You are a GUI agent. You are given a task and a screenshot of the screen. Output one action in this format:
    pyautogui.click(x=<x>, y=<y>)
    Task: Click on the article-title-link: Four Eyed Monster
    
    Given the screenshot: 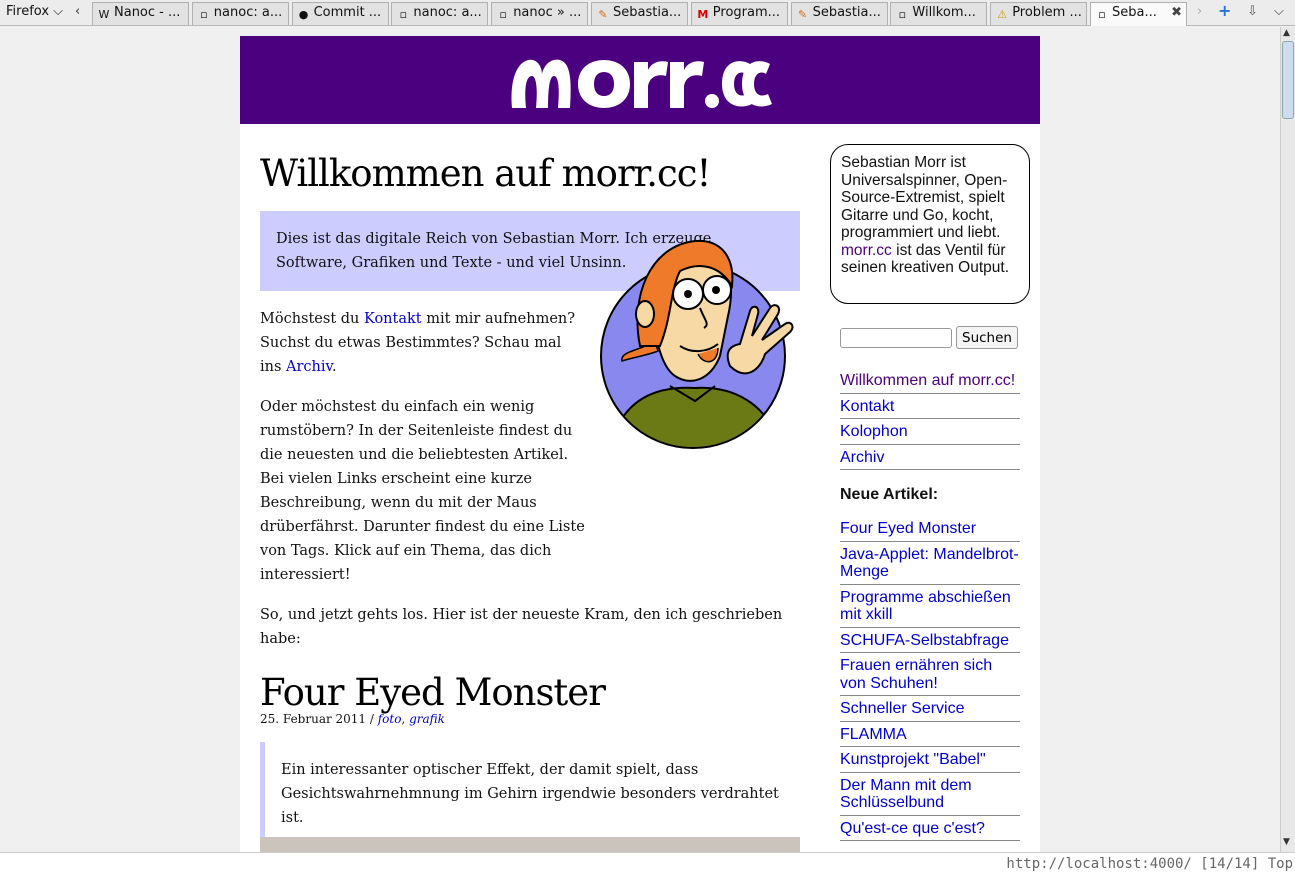 What is the action you would take?
    pyautogui.click(x=433, y=692)
    